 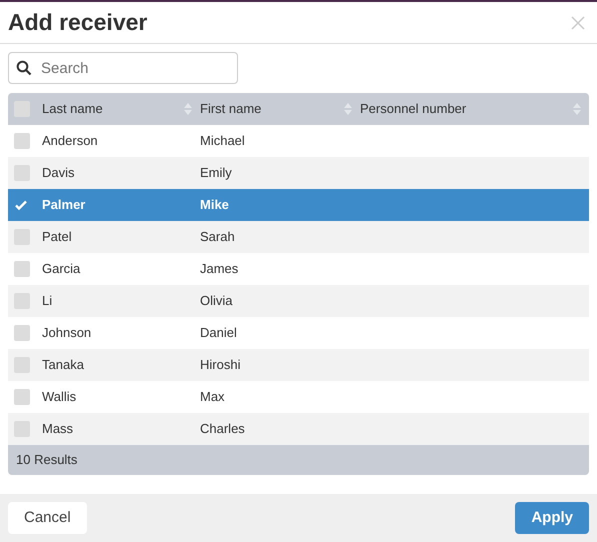 What do you see at coordinates (59, 396) in the screenshot?
I see `table-cell: Wallis` at bounding box center [59, 396].